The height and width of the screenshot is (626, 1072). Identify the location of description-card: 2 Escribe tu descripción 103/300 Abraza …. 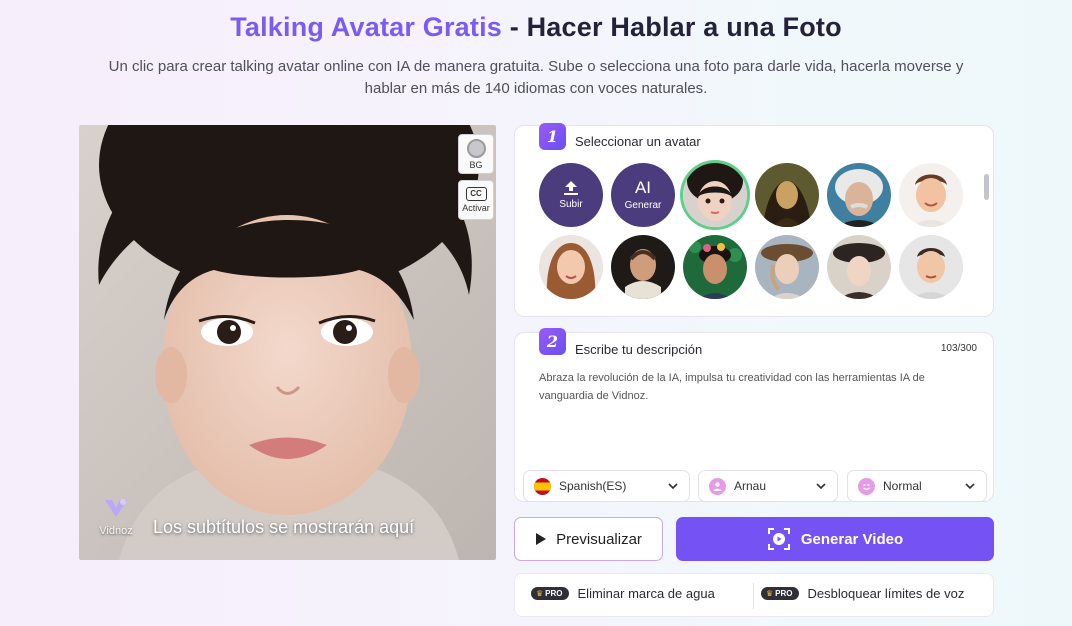
(754, 415).